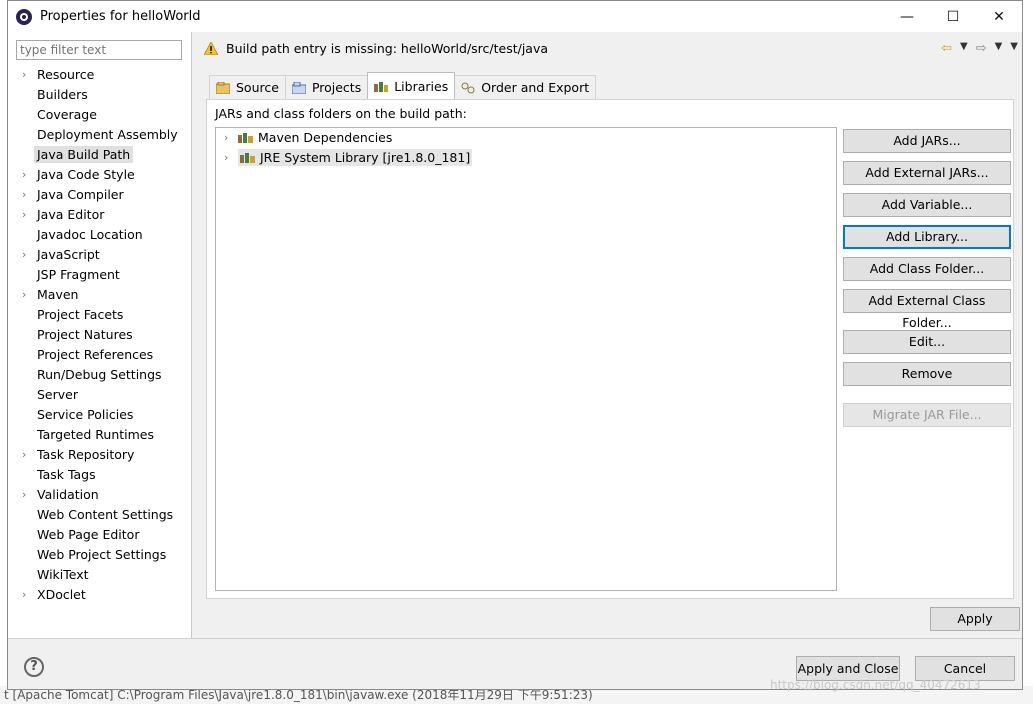 Image resolution: width=1033 pixels, height=704 pixels. I want to click on library-entry-label: JRE System Library [jre1.8.0_181], so click(365, 157).